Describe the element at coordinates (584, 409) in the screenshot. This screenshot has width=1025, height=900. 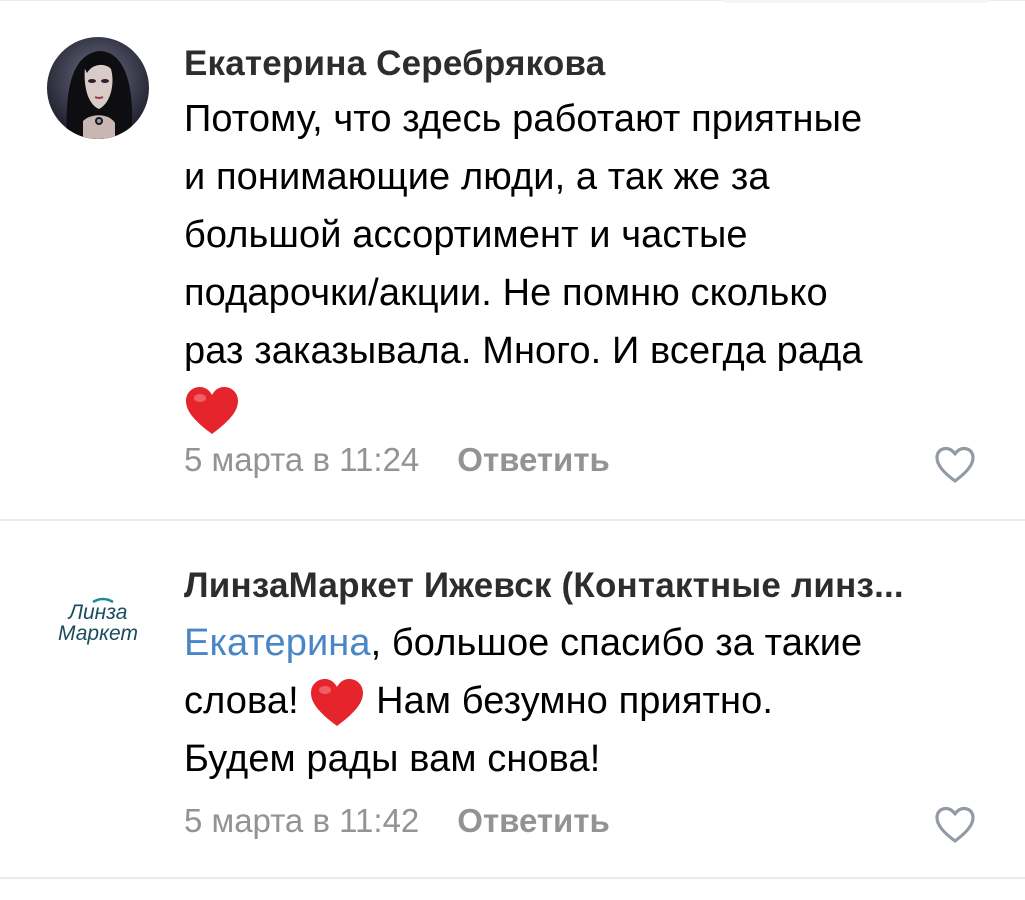
I see `comment-text-line` at that location.